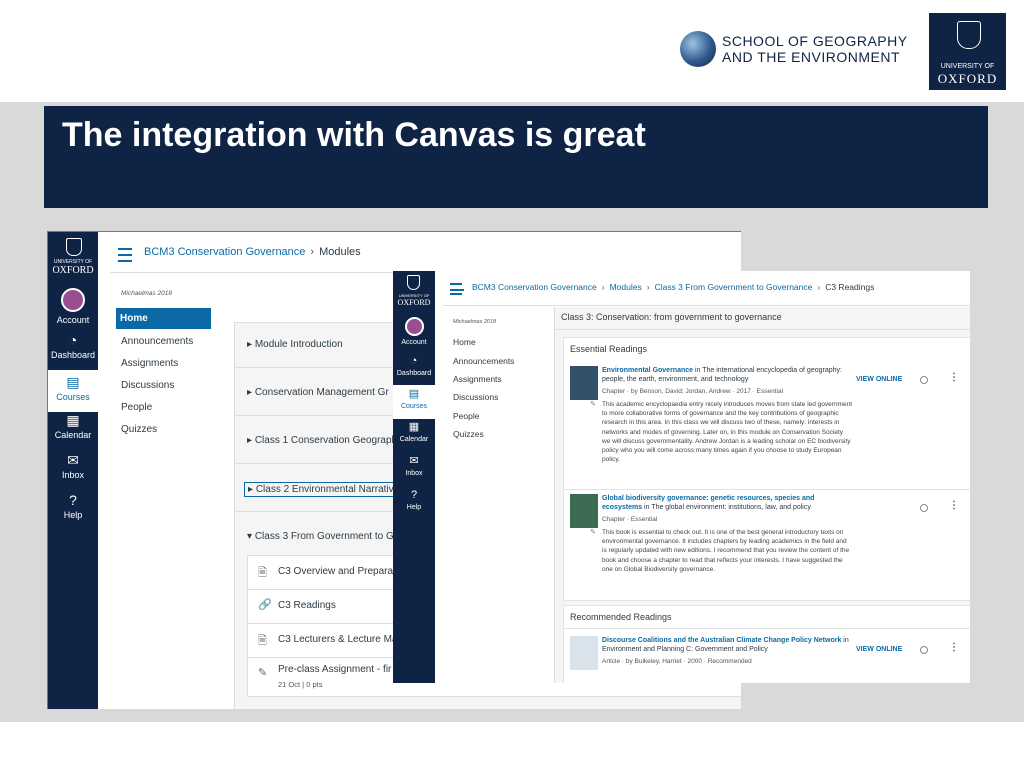  Describe the element at coordinates (73, 270) in the screenshot. I see `logo-large-text: OXFORD` at that location.